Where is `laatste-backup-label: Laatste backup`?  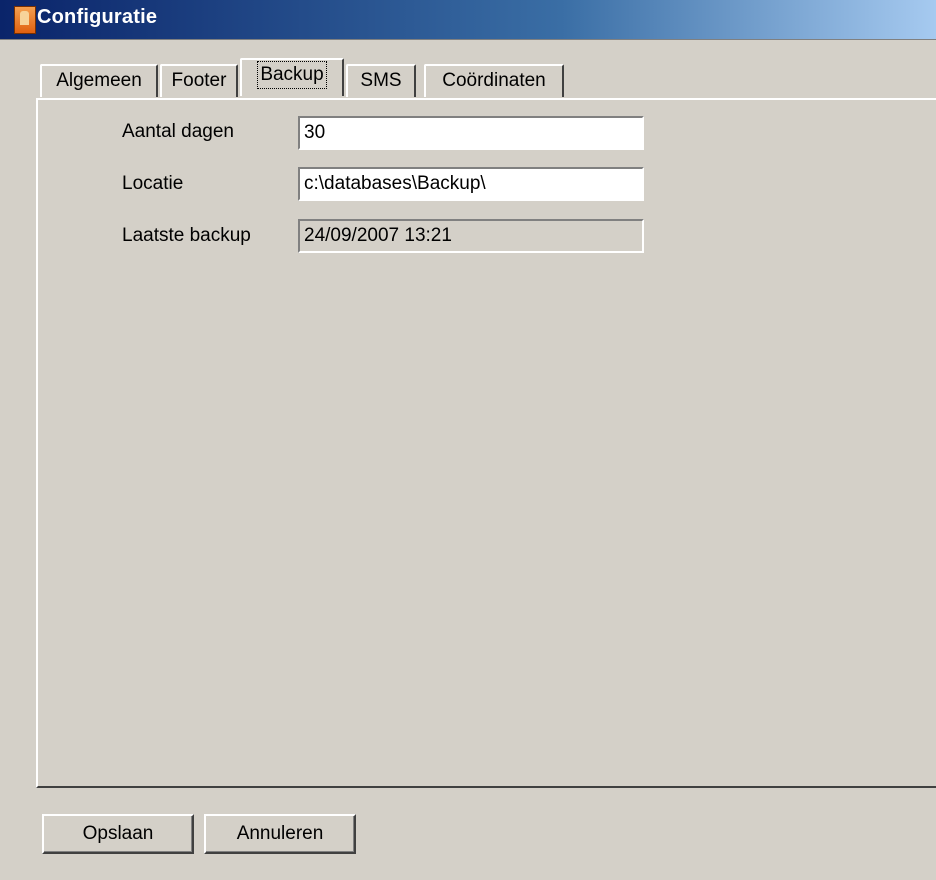
laatste-backup-label: Laatste backup is located at coordinates (186, 235).